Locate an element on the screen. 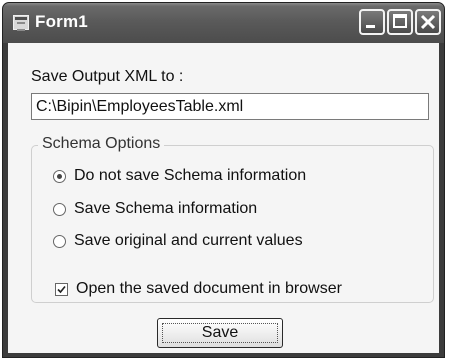 This screenshot has height=362, width=449. save-button: Save is located at coordinates (220, 333).